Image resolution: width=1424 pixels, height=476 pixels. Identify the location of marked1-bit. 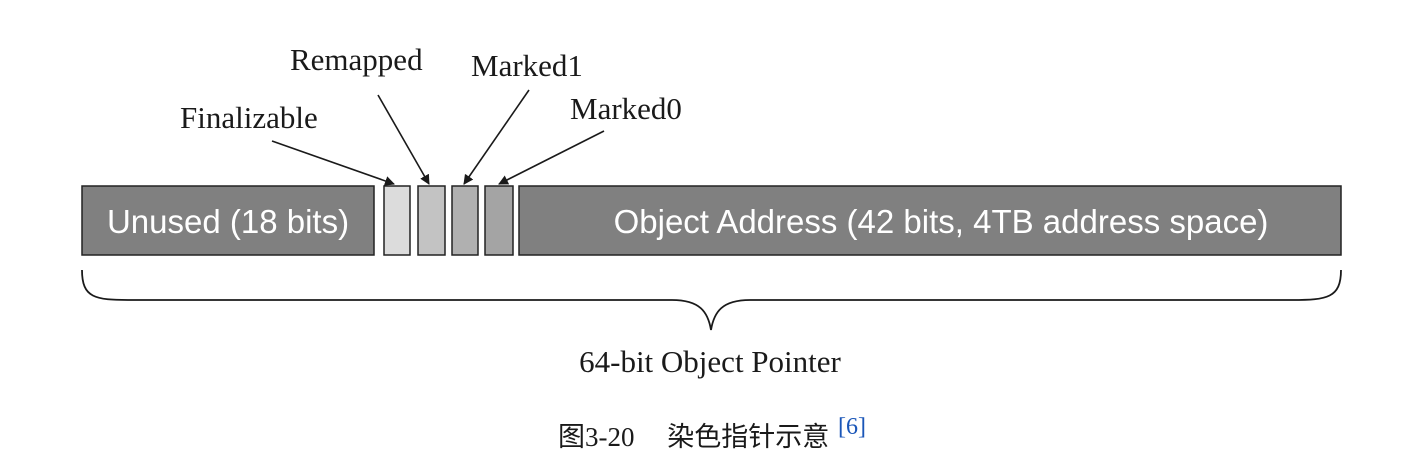
(465, 220).